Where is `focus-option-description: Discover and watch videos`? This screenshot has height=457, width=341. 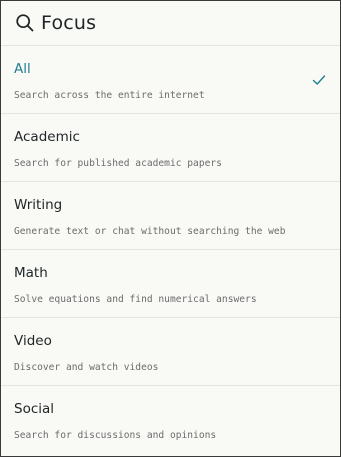
focus-option-description: Discover and watch videos is located at coordinates (86, 367).